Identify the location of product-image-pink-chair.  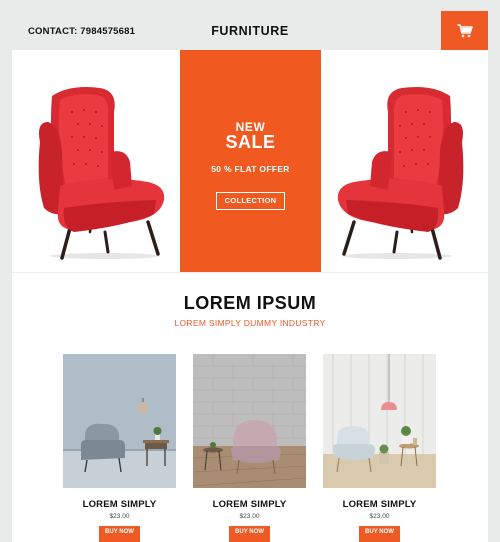
(249, 421).